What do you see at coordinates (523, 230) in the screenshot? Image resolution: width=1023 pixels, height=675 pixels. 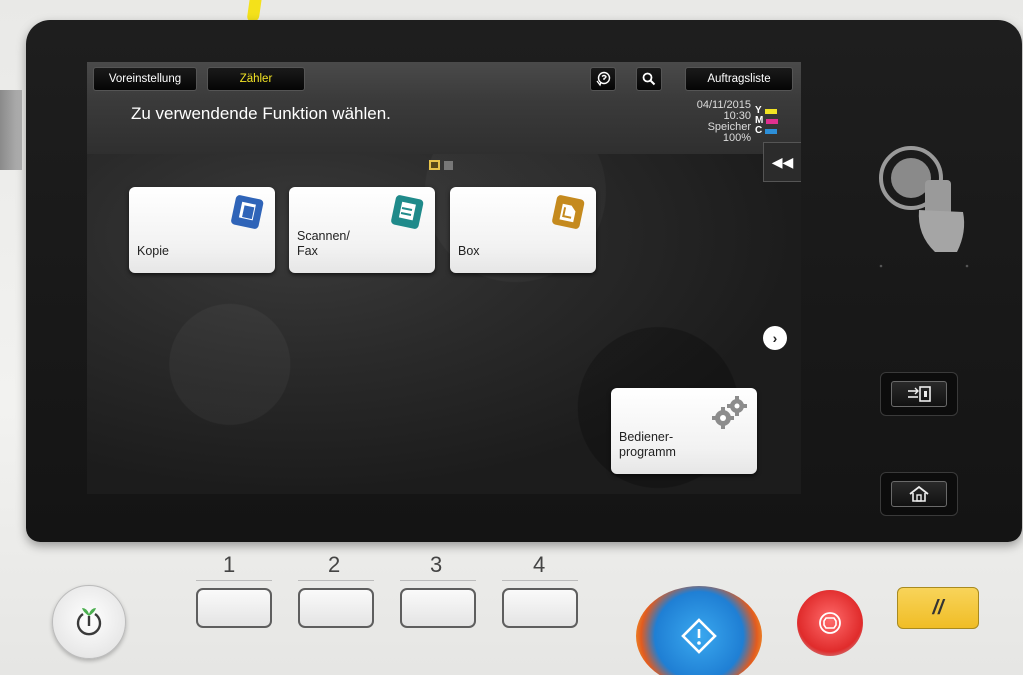 I see `box-tile: Box` at bounding box center [523, 230].